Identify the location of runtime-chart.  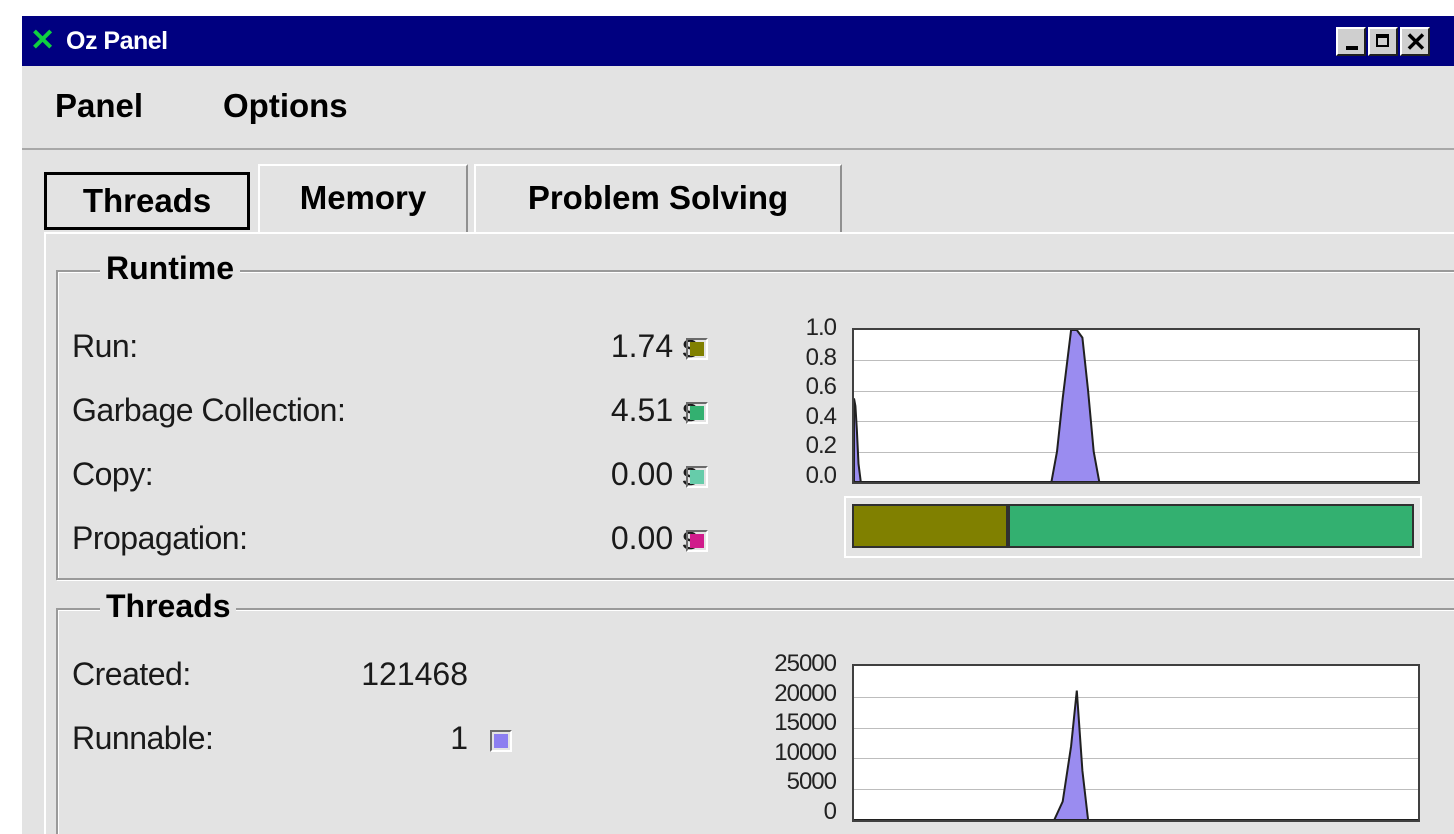
(1136, 406).